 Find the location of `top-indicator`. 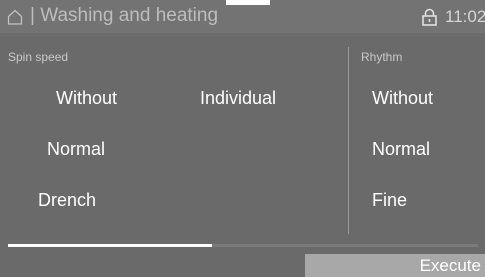

top-indicator is located at coordinates (248, 2).